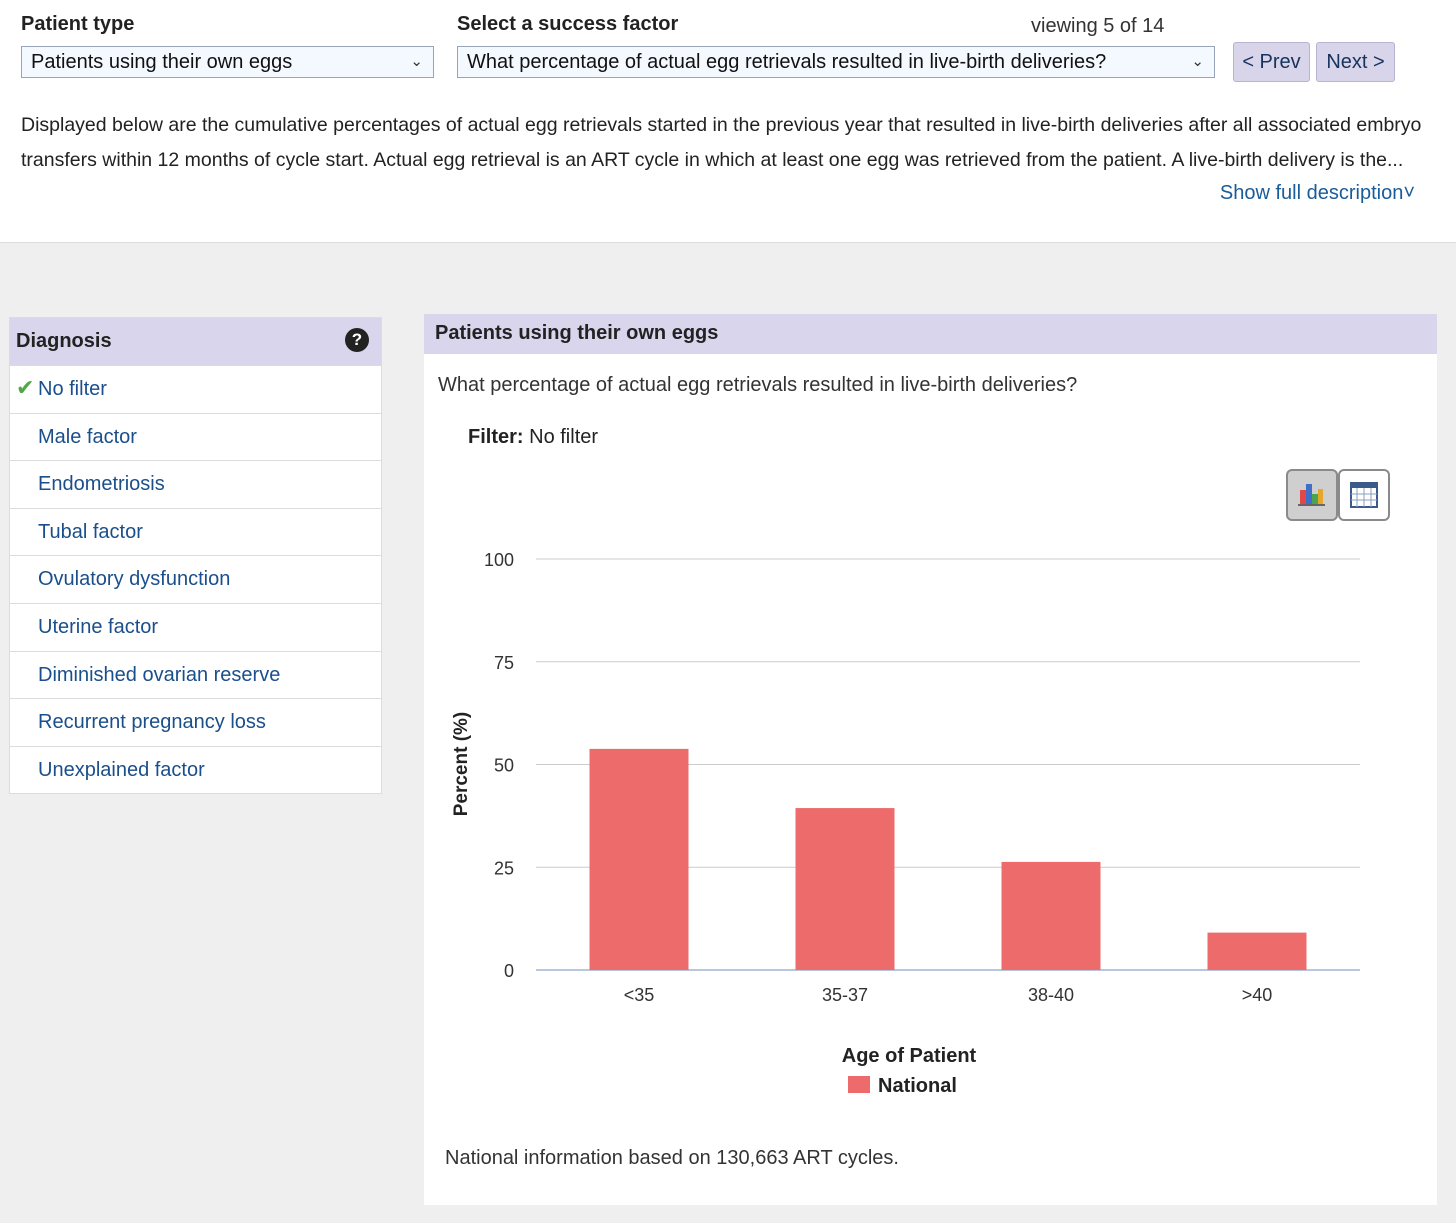  I want to click on show-full-description-link: Show full description˅, so click(1317, 193).